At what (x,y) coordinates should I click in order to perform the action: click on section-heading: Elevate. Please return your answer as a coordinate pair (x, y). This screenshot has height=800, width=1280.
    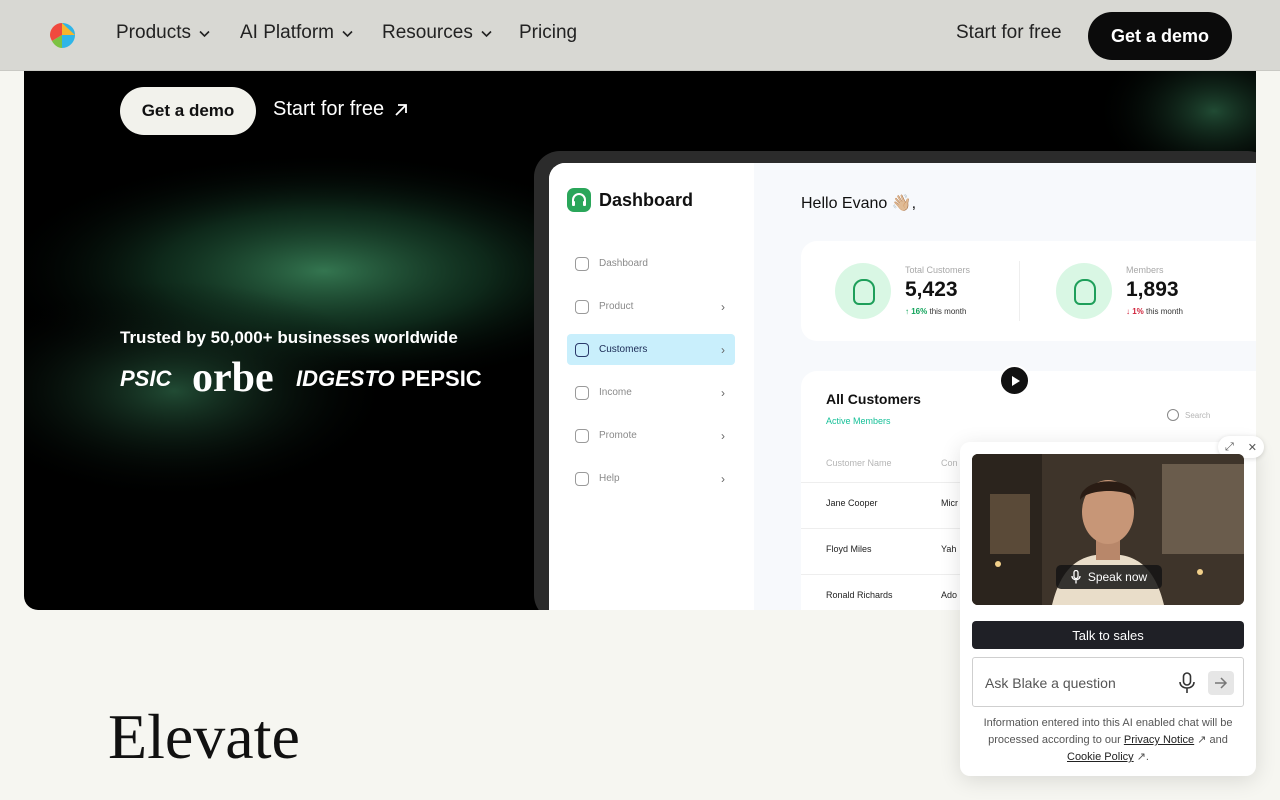
    Looking at the image, I should click on (204, 736).